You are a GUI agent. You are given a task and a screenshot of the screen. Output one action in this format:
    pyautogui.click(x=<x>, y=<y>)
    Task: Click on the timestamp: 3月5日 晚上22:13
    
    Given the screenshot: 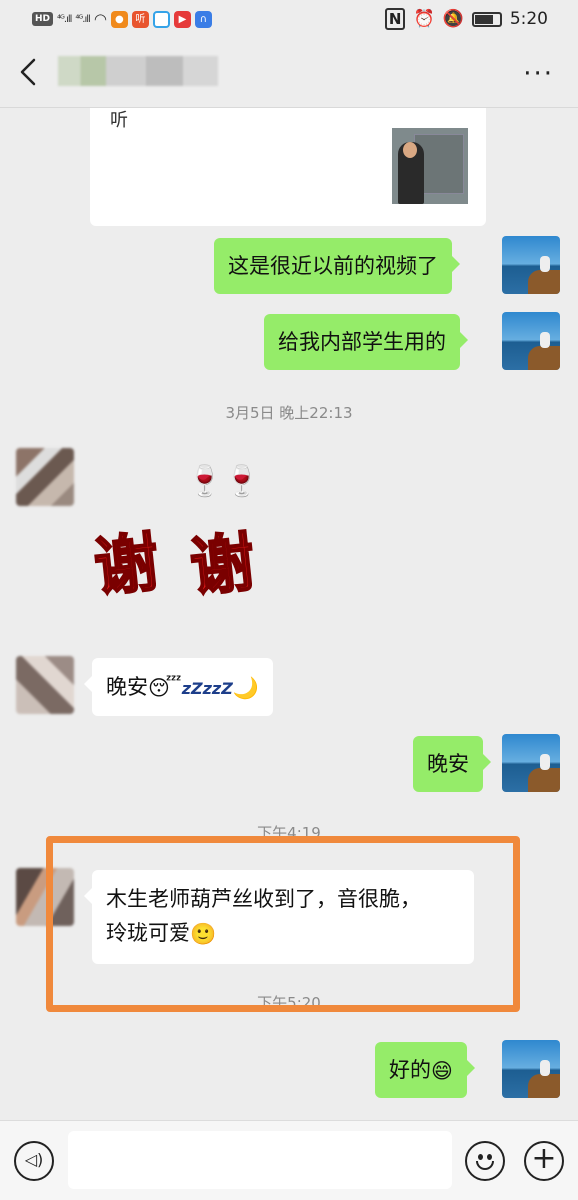 What is the action you would take?
    pyautogui.click(x=289, y=413)
    